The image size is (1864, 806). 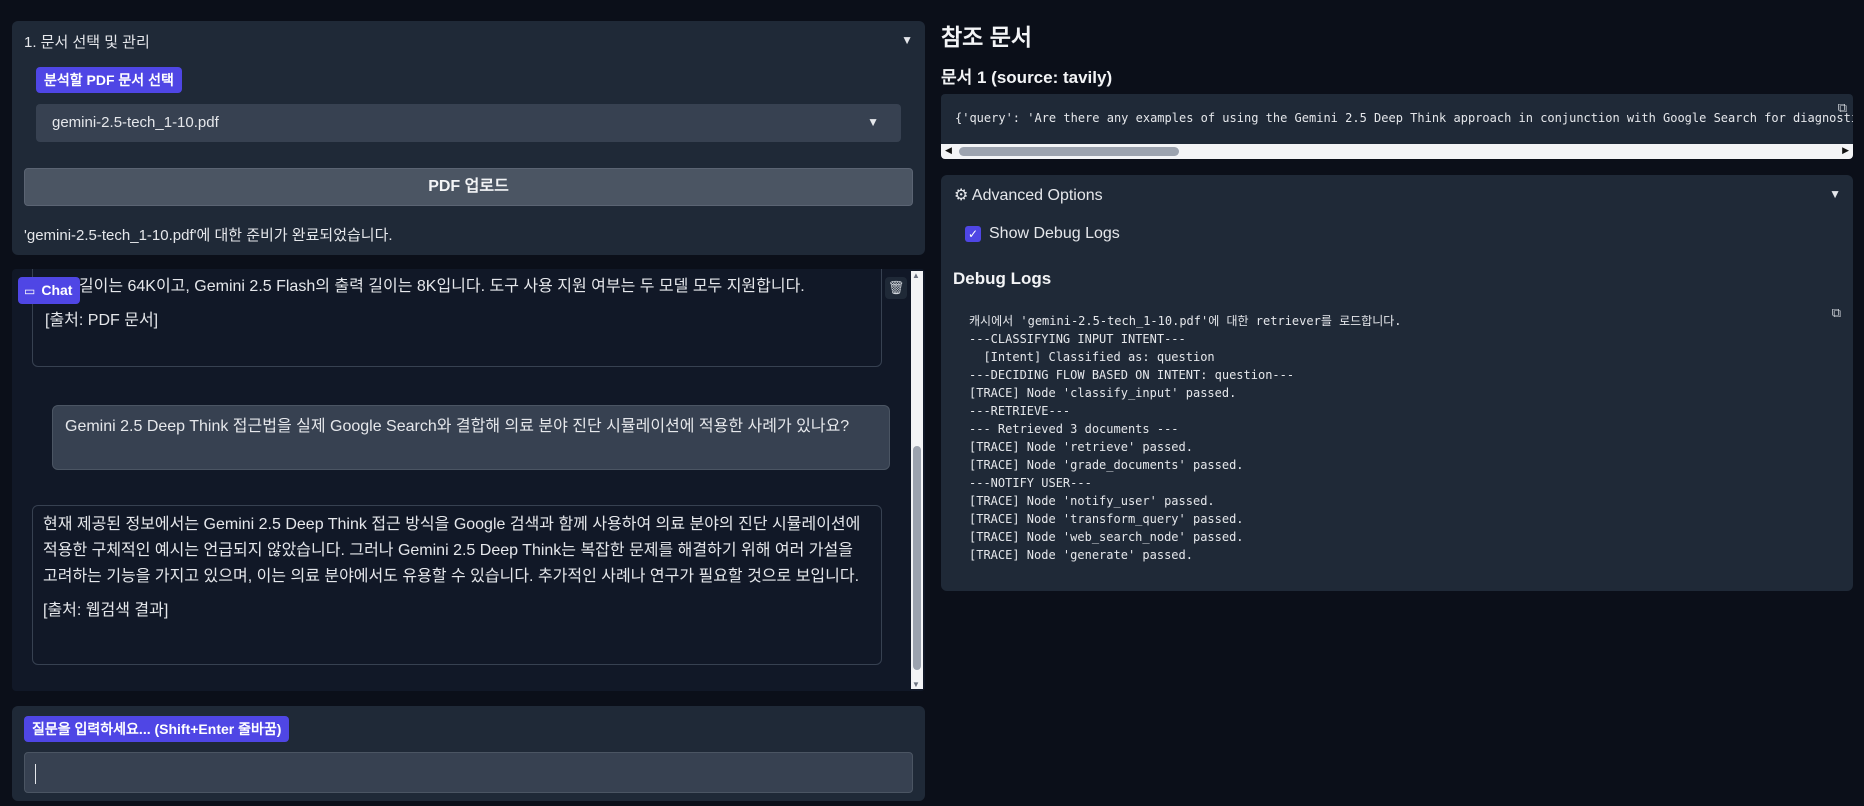 What do you see at coordinates (916, 275) in the screenshot?
I see `scroll-up-arrow-icon: ▲` at bounding box center [916, 275].